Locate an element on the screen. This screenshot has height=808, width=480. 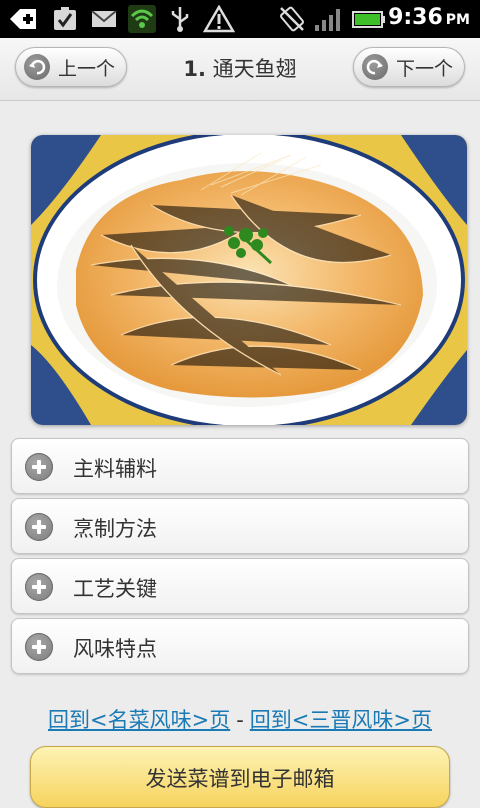
section-key-techniques: 工艺关键 is located at coordinates (240, 586).